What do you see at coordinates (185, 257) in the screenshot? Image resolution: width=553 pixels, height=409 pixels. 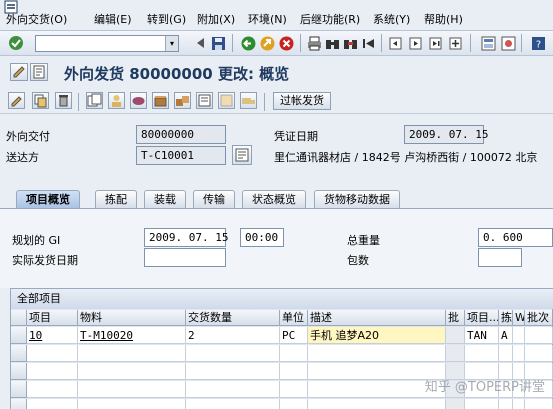 I see `actual-gi-date-field` at bounding box center [185, 257].